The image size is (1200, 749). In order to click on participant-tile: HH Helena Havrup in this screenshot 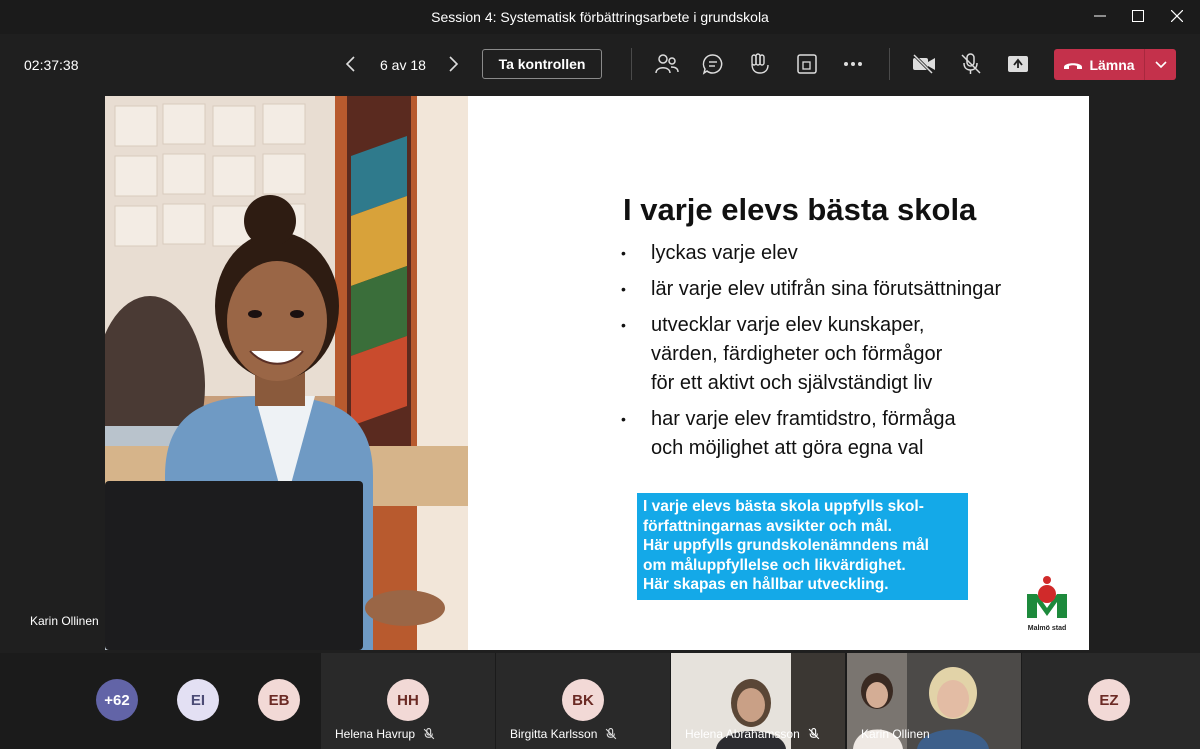, I will do `click(408, 701)`.